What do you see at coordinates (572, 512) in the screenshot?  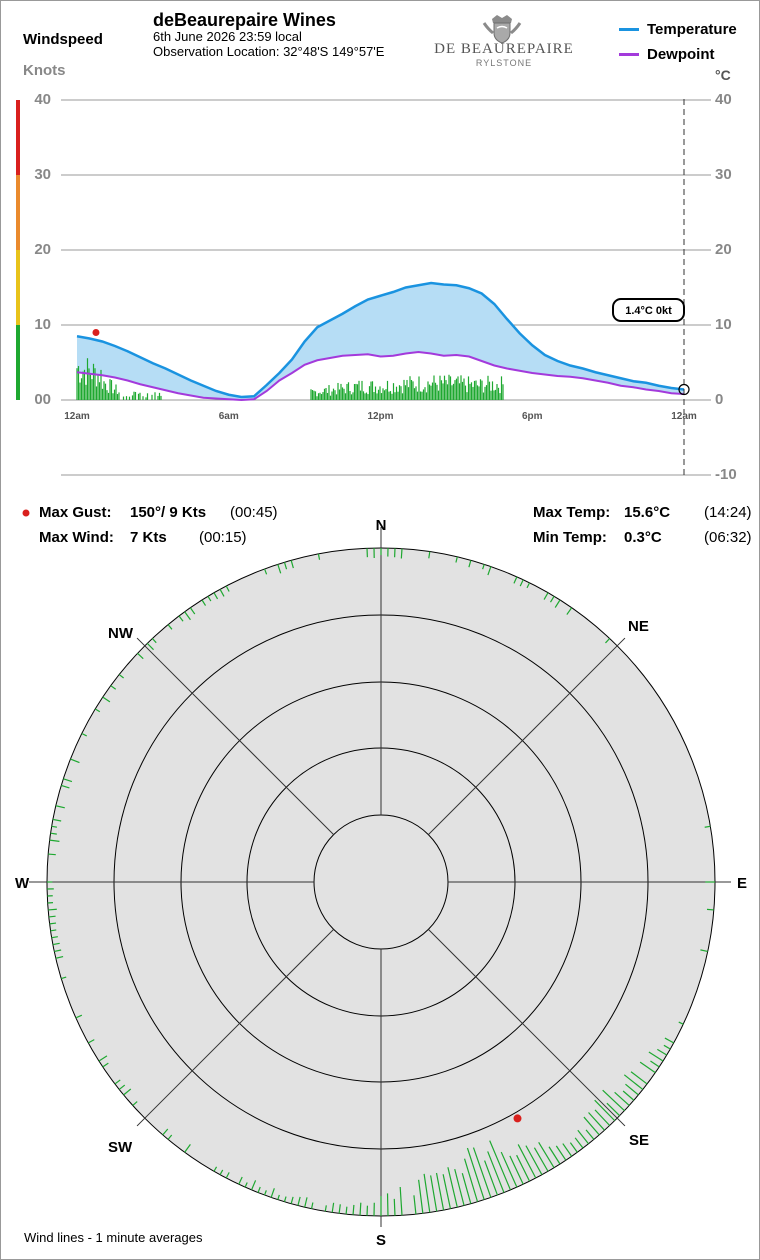 I see `max-temp-label: Max Temp:` at bounding box center [572, 512].